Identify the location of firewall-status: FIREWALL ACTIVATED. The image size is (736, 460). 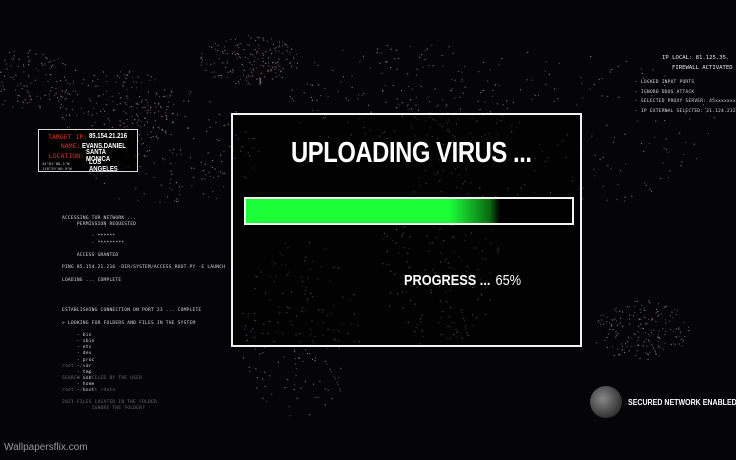
(702, 68).